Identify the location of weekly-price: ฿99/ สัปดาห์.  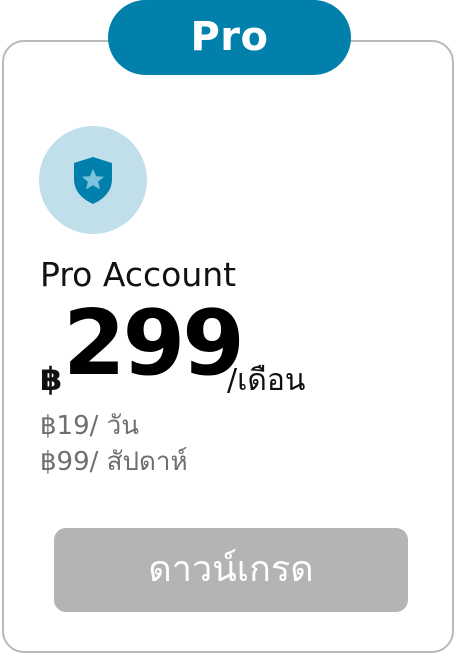
(114, 462).